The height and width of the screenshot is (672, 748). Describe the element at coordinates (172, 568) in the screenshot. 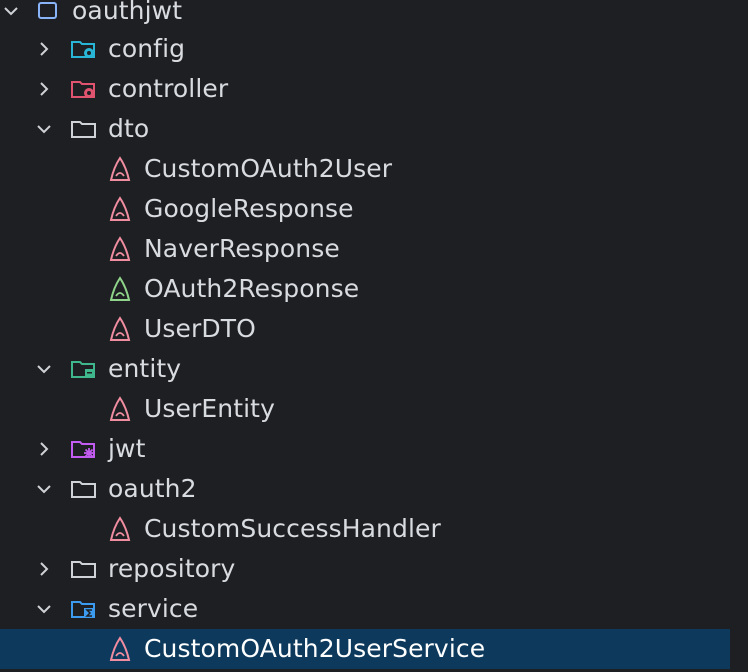

I see `tree-node-label: repository` at that location.